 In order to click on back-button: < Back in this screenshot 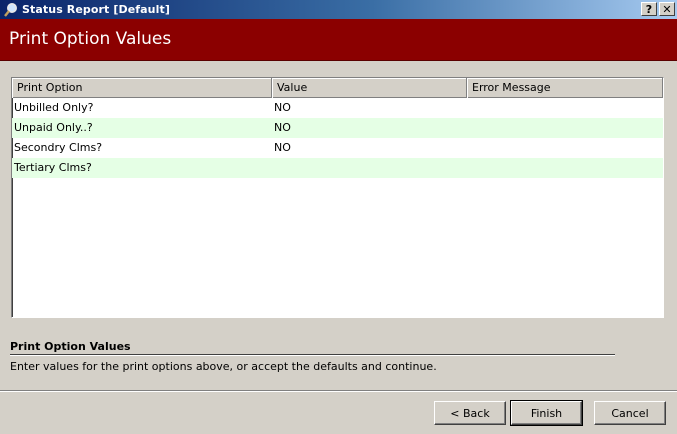, I will do `click(470, 413)`.